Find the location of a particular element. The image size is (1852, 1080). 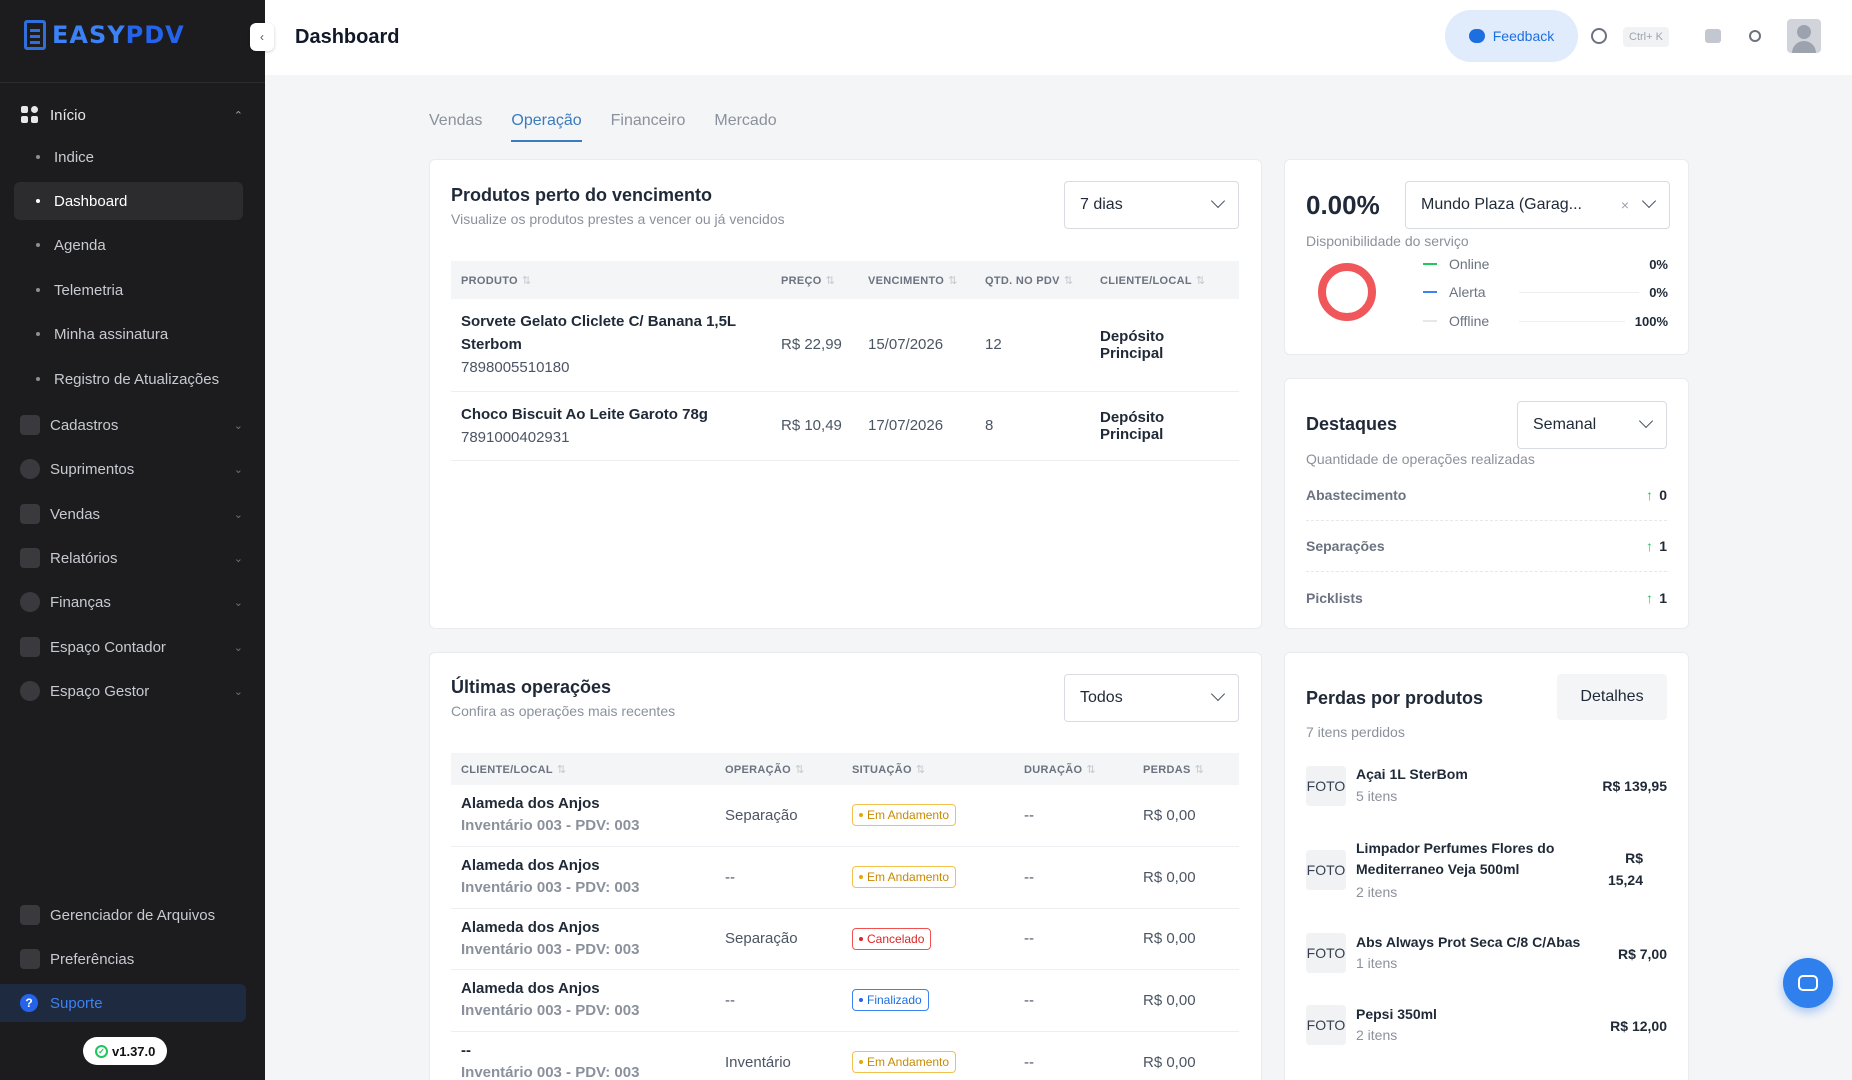

select-value: Semanal is located at coordinates (1565, 424).